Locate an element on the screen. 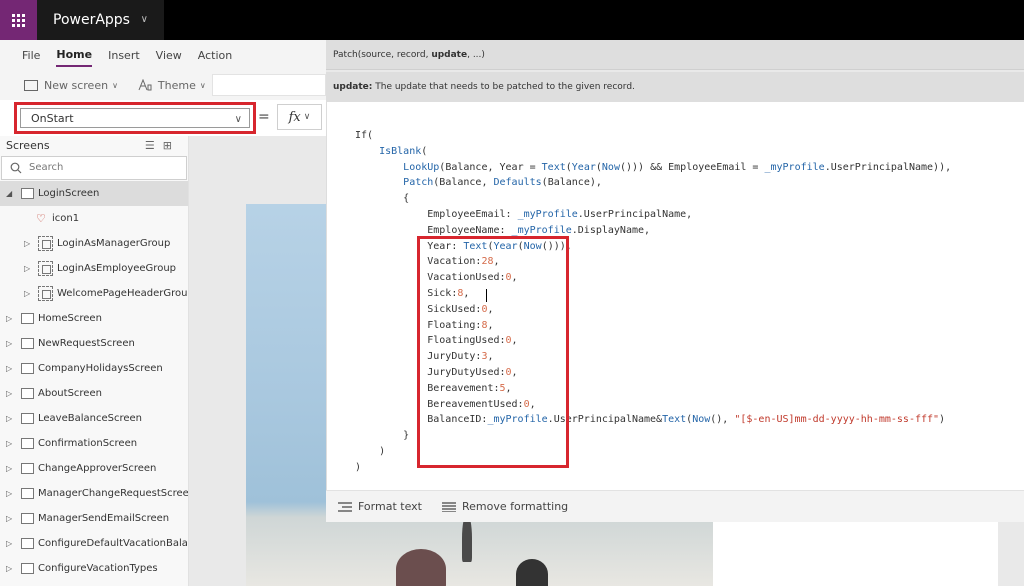 This screenshot has height=586, width=1024. search-icon is located at coordinates (16, 168).